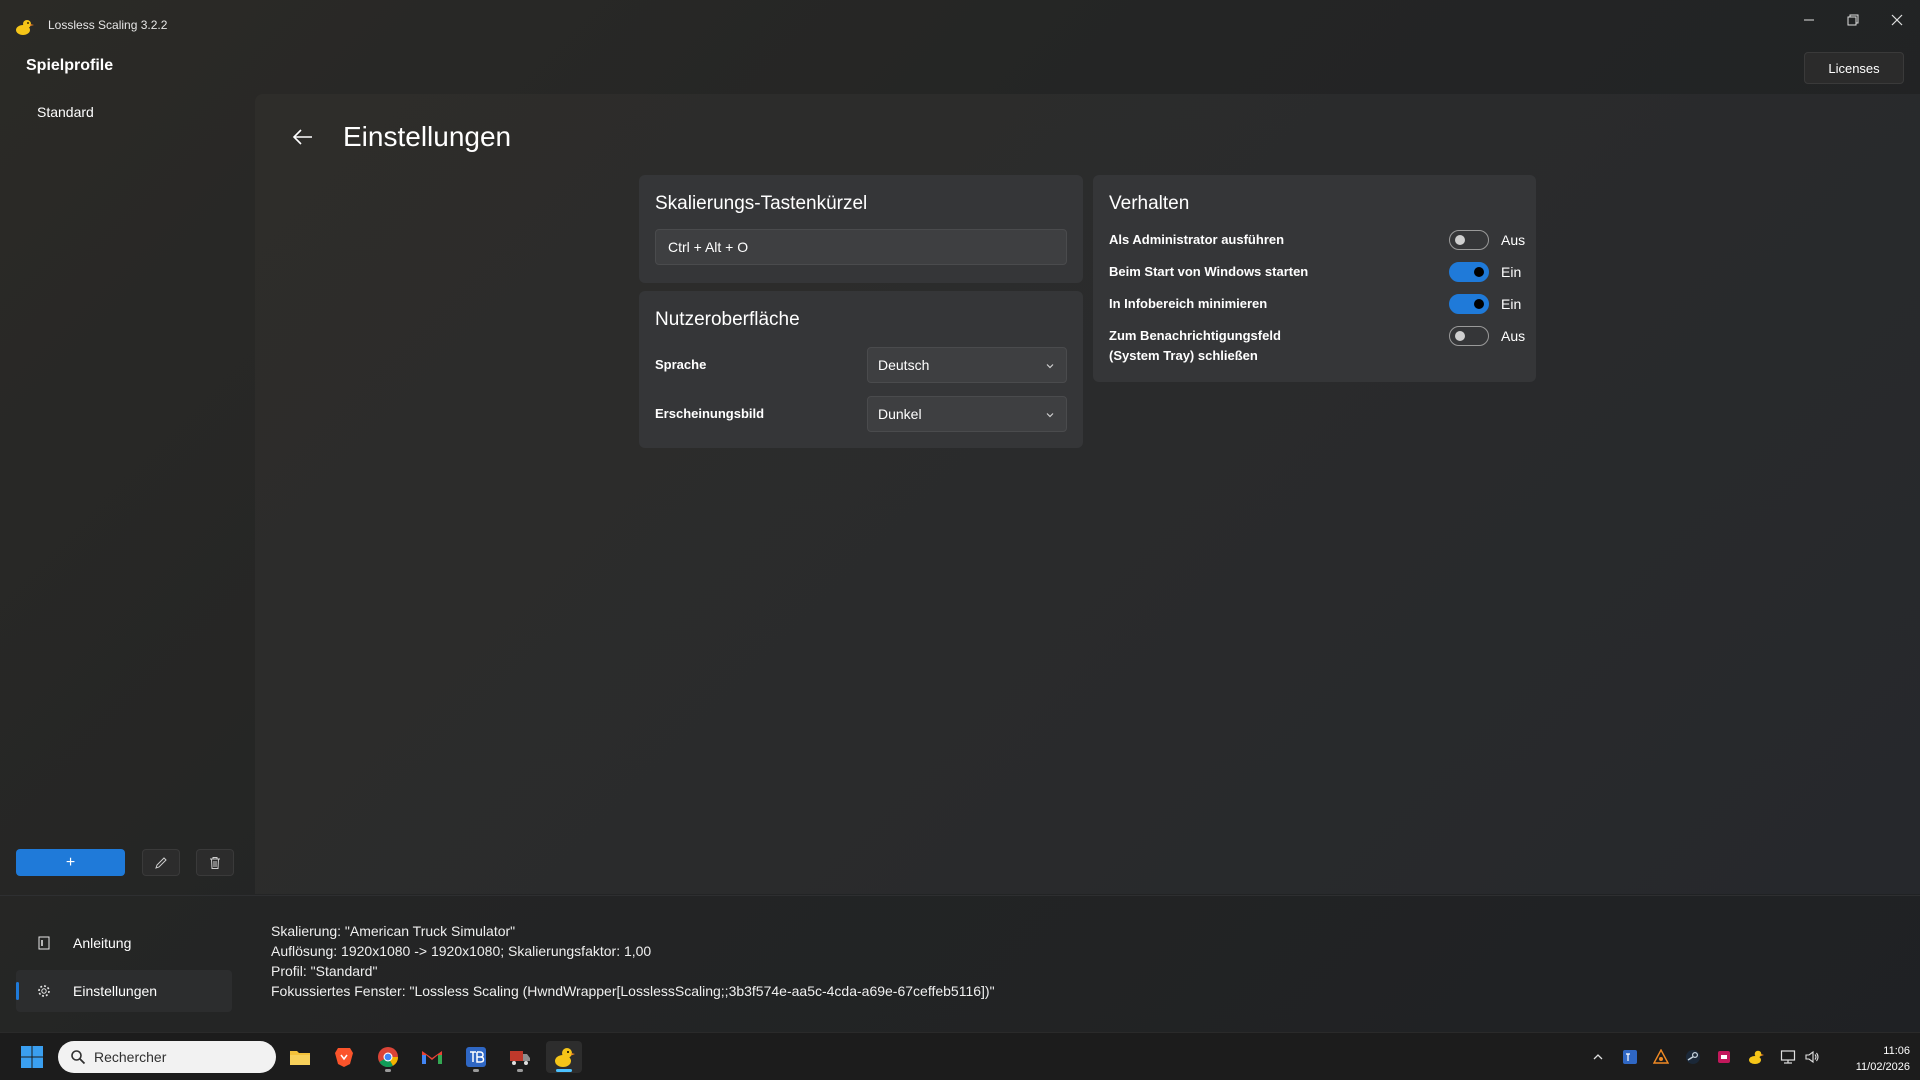 This screenshot has height=1080, width=1920. Describe the element at coordinates (1812, 1057) in the screenshot. I see `volume-icon` at that location.